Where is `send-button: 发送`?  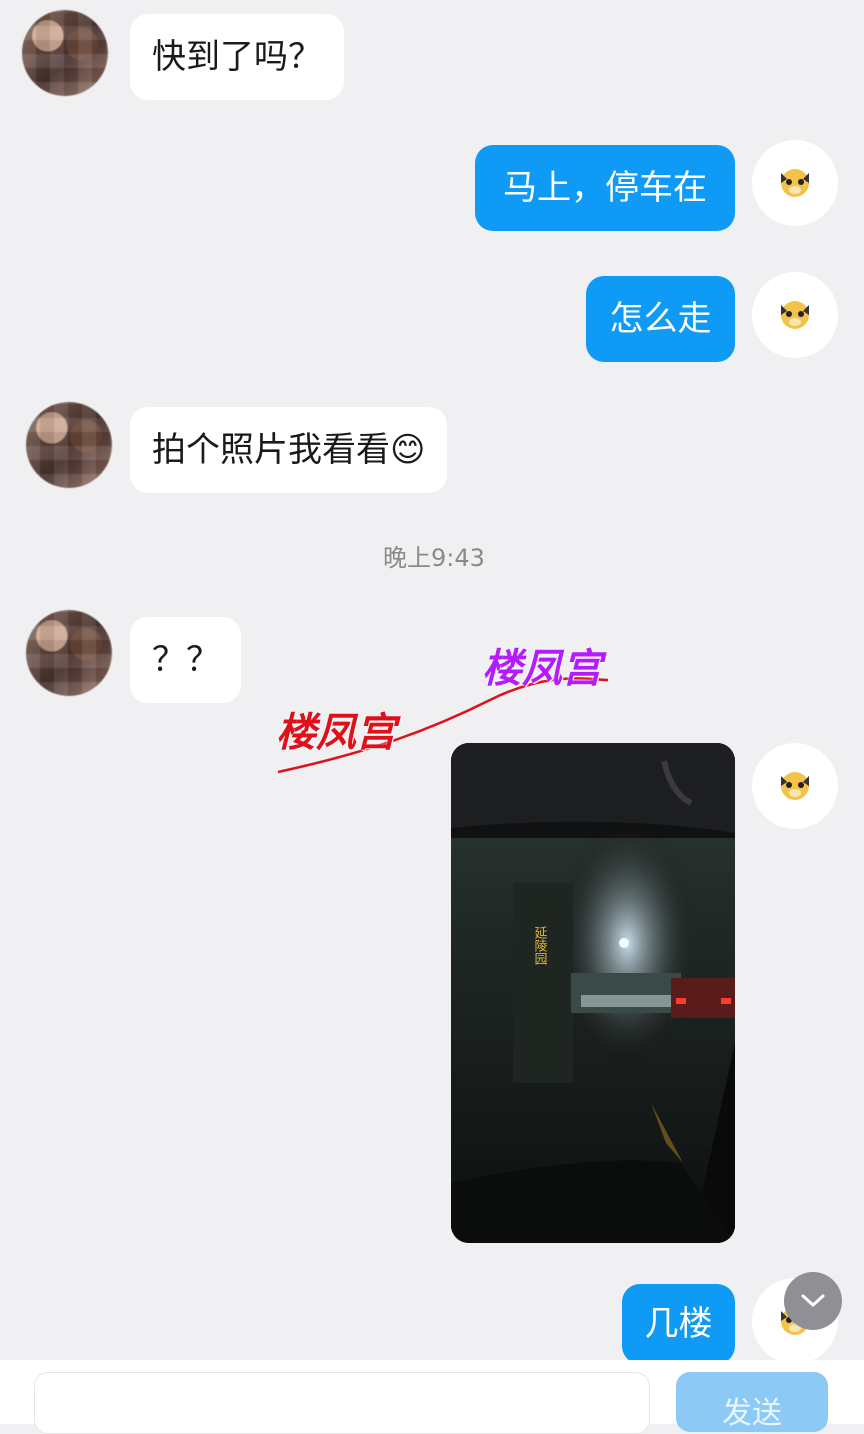 send-button: 发送 is located at coordinates (752, 1402).